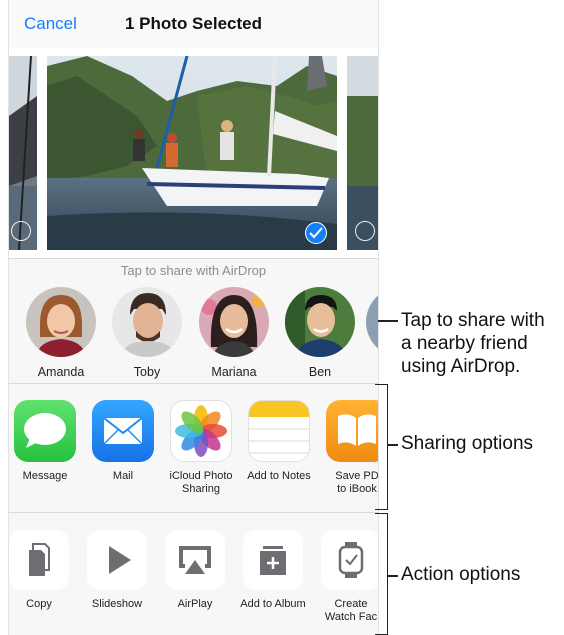  I want to click on label-line-1: iCloud Photo, so click(201, 476).